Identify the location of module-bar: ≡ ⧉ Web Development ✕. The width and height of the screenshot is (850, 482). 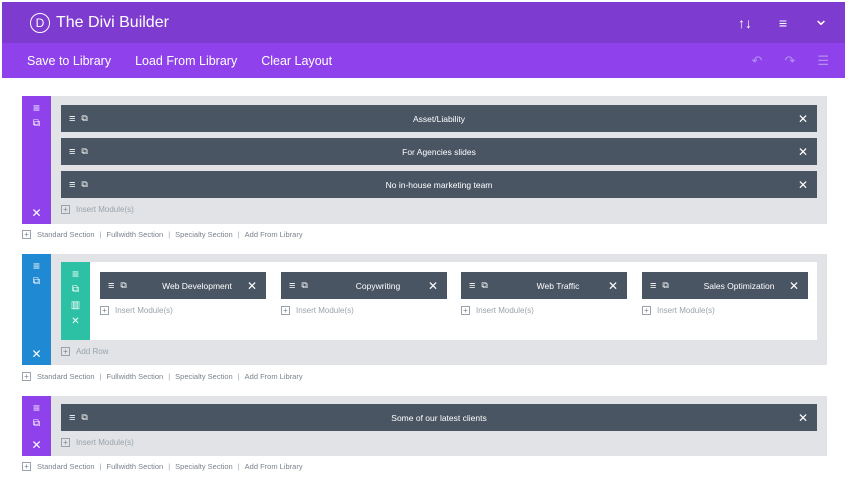
(183, 285).